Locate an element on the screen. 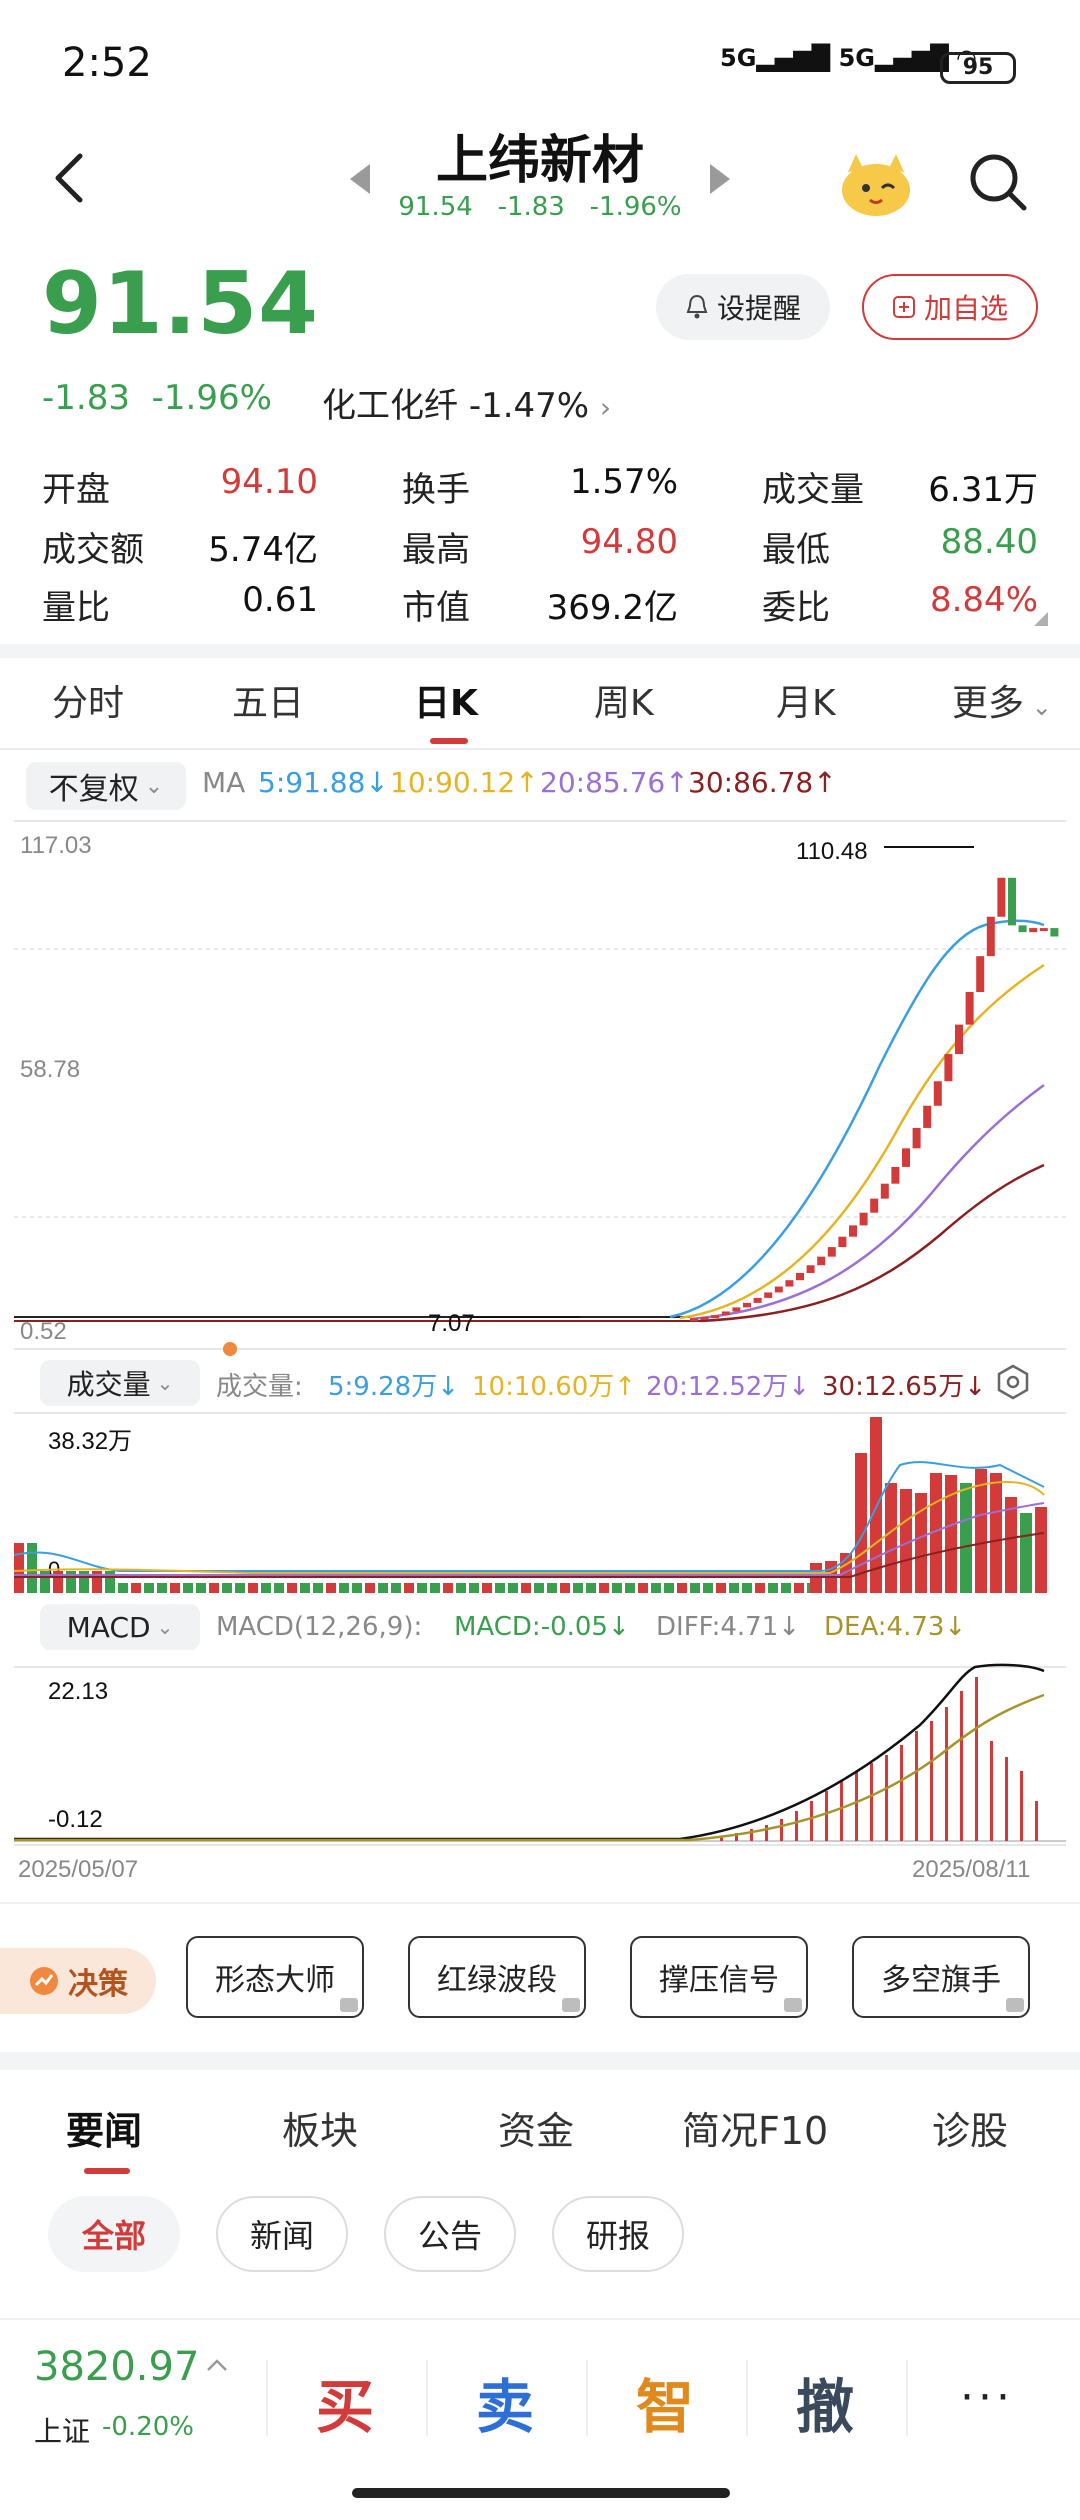 The height and width of the screenshot is (2520, 1080). price-adjust-dropdown: 不复权 ⌄ is located at coordinates (106, 786).